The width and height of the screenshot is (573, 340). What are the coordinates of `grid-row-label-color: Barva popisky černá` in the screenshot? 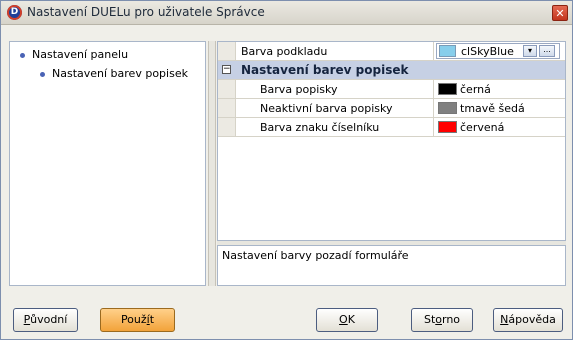 It's located at (391, 89).